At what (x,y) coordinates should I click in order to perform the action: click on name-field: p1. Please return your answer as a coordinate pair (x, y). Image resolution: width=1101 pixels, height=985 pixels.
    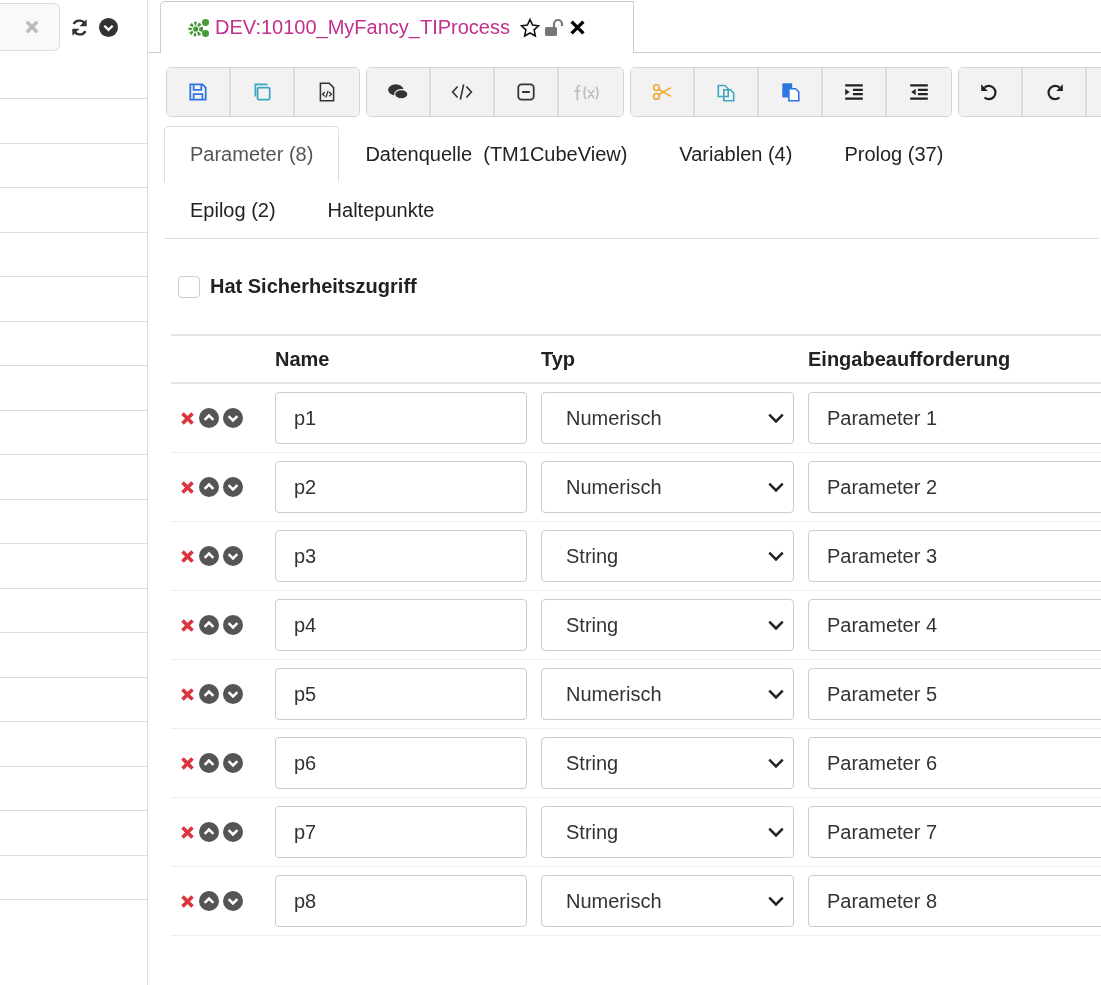
    Looking at the image, I should click on (401, 418).